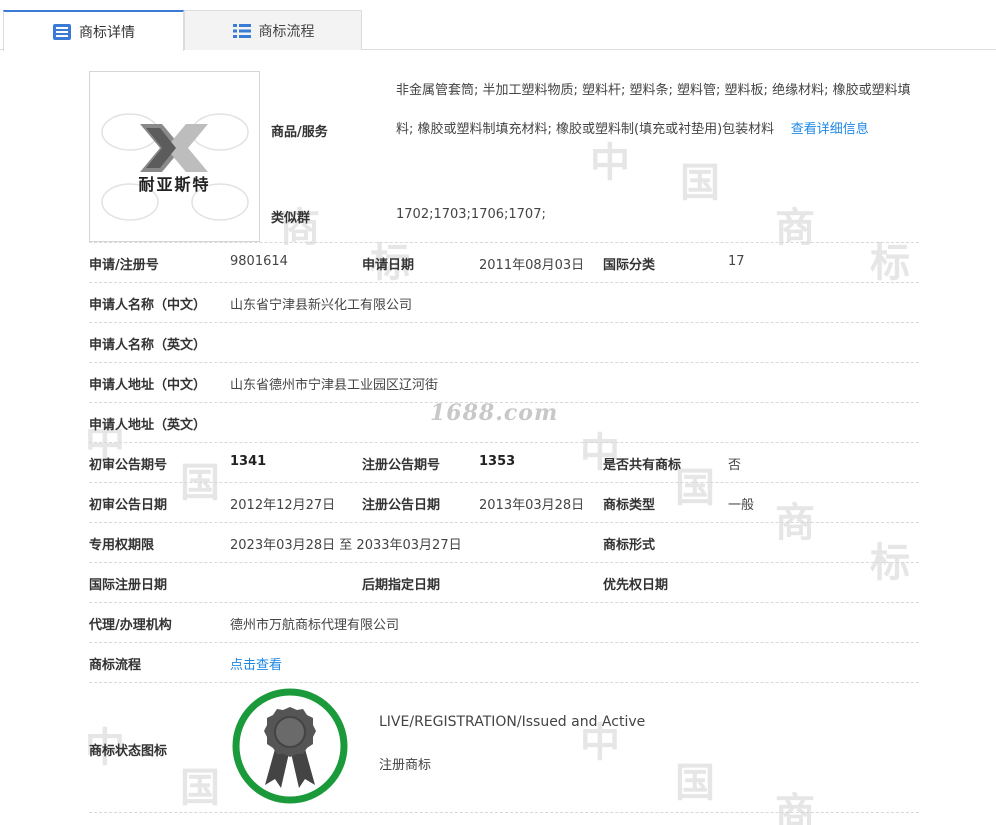  What do you see at coordinates (299, 132) in the screenshot?
I see `goods-label: 商品/服务` at bounding box center [299, 132].